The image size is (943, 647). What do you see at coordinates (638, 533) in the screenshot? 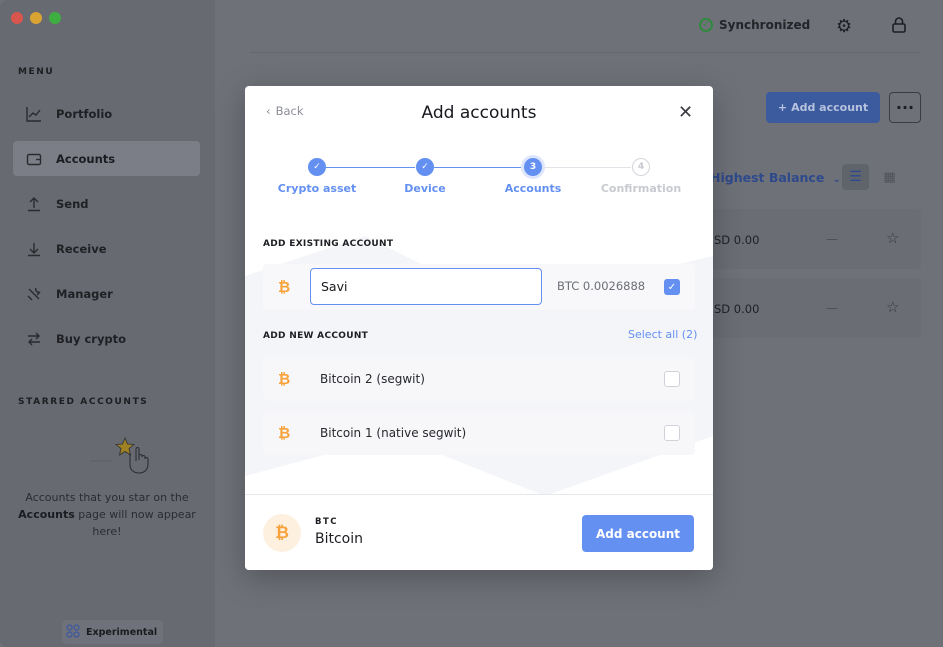
I see `add-account-button: Add account` at bounding box center [638, 533].